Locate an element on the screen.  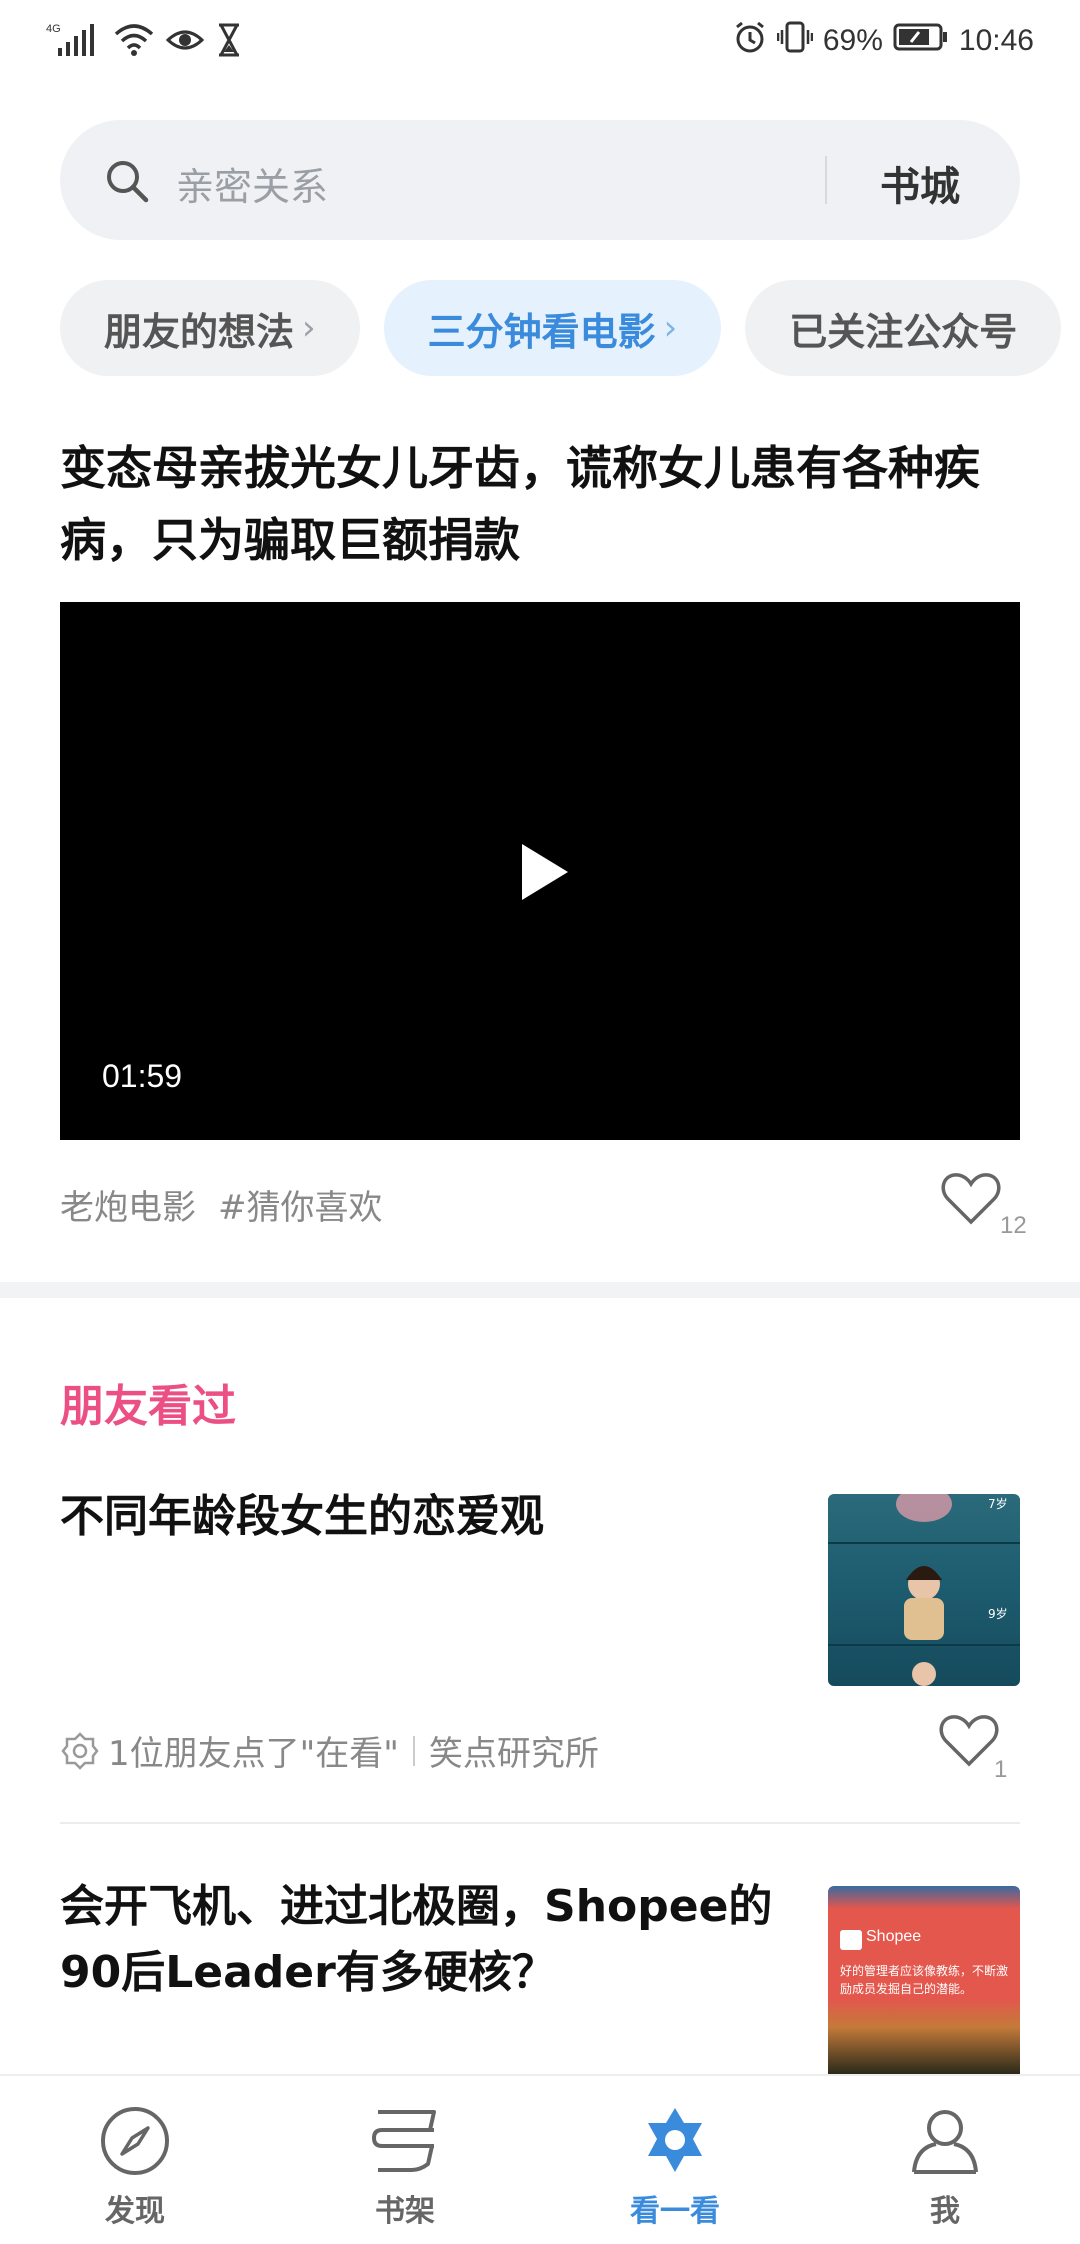
nav-top-stories: 看一看 is located at coordinates (675, 2160).